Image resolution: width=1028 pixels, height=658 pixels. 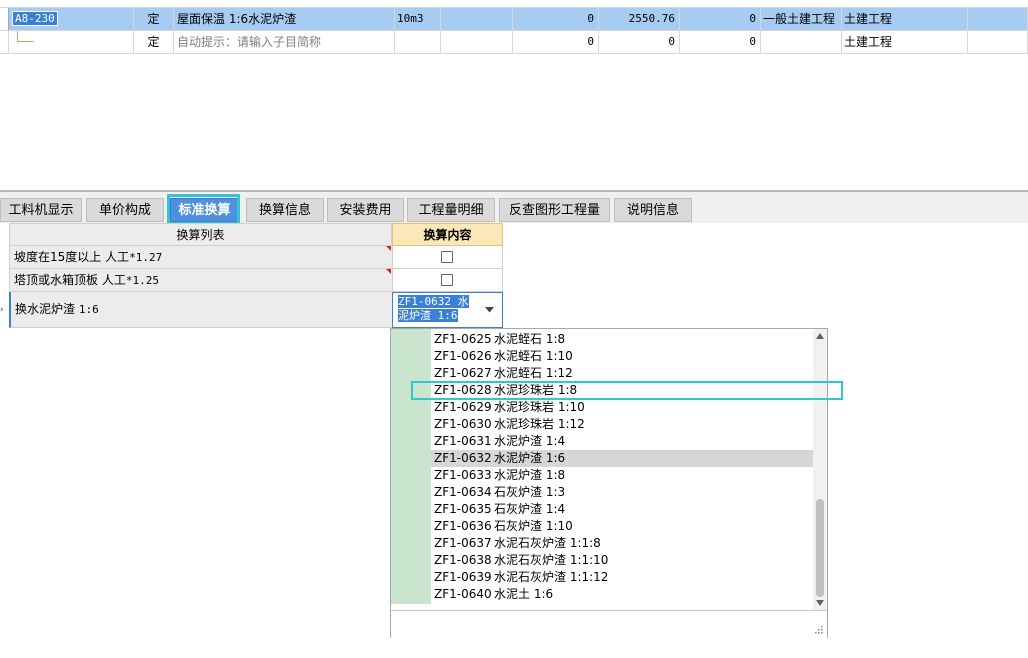 I want to click on material-select: ZF1-0632 水泥炉渣 1:6, so click(x=447, y=310).